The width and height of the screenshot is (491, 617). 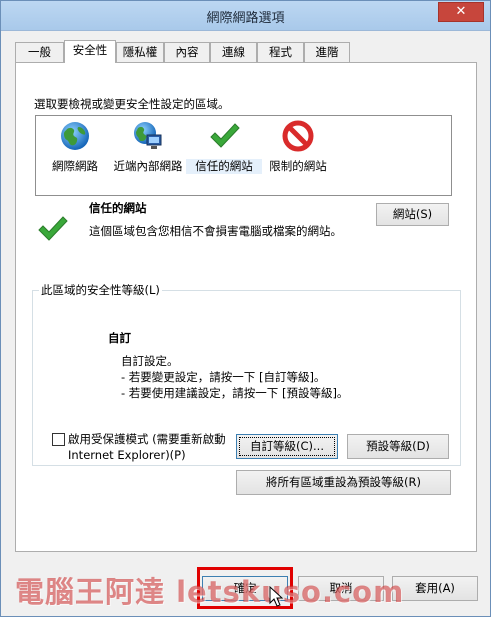 I want to click on sites-button: 網站(S), so click(x=412, y=214).